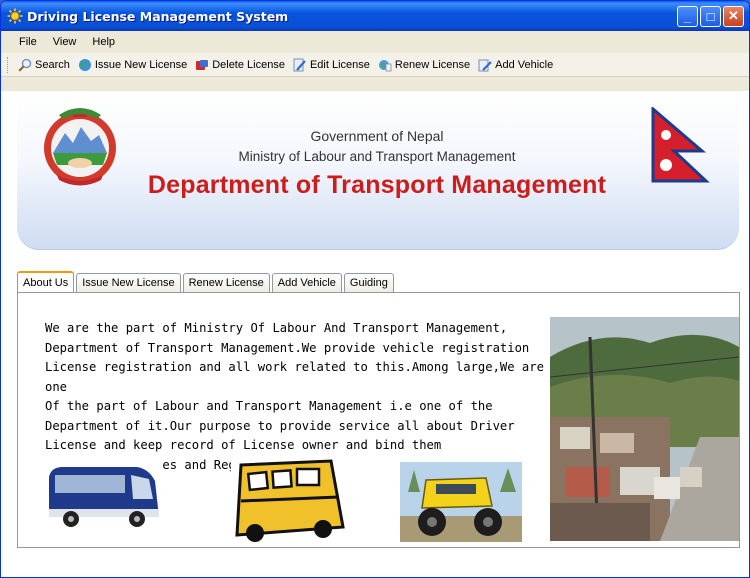 This screenshot has height=578, width=750. I want to click on search-button: Search, so click(44, 65).